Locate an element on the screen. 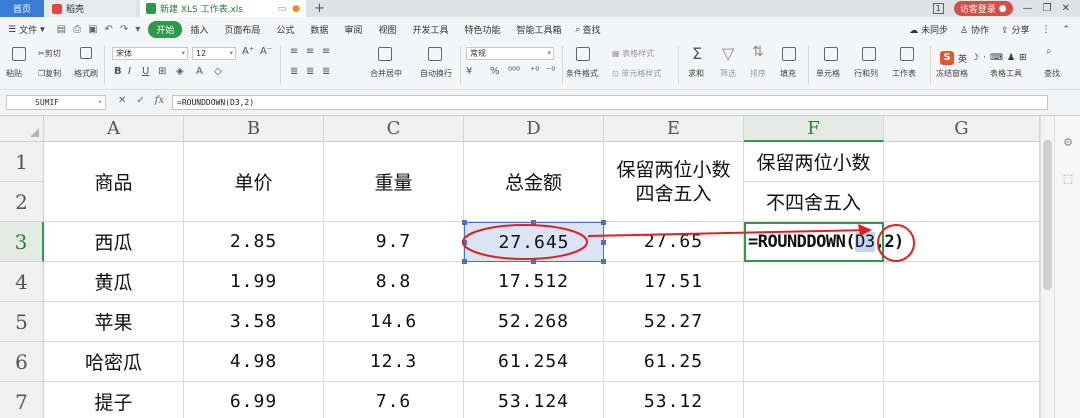 This screenshot has height=418, width=1080. wrap-text-icon is located at coordinates (435, 54).